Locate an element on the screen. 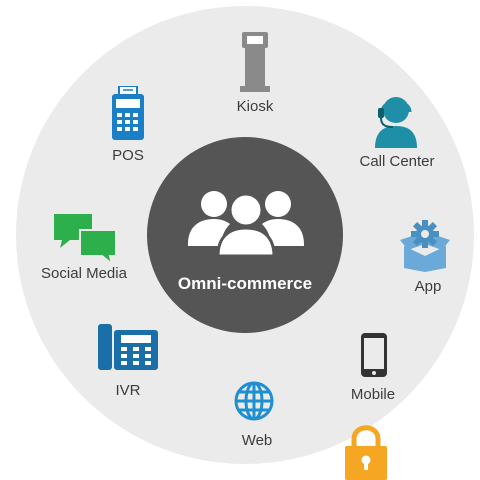 The image size is (480, 480). users-group-icon is located at coordinates (246, 223).